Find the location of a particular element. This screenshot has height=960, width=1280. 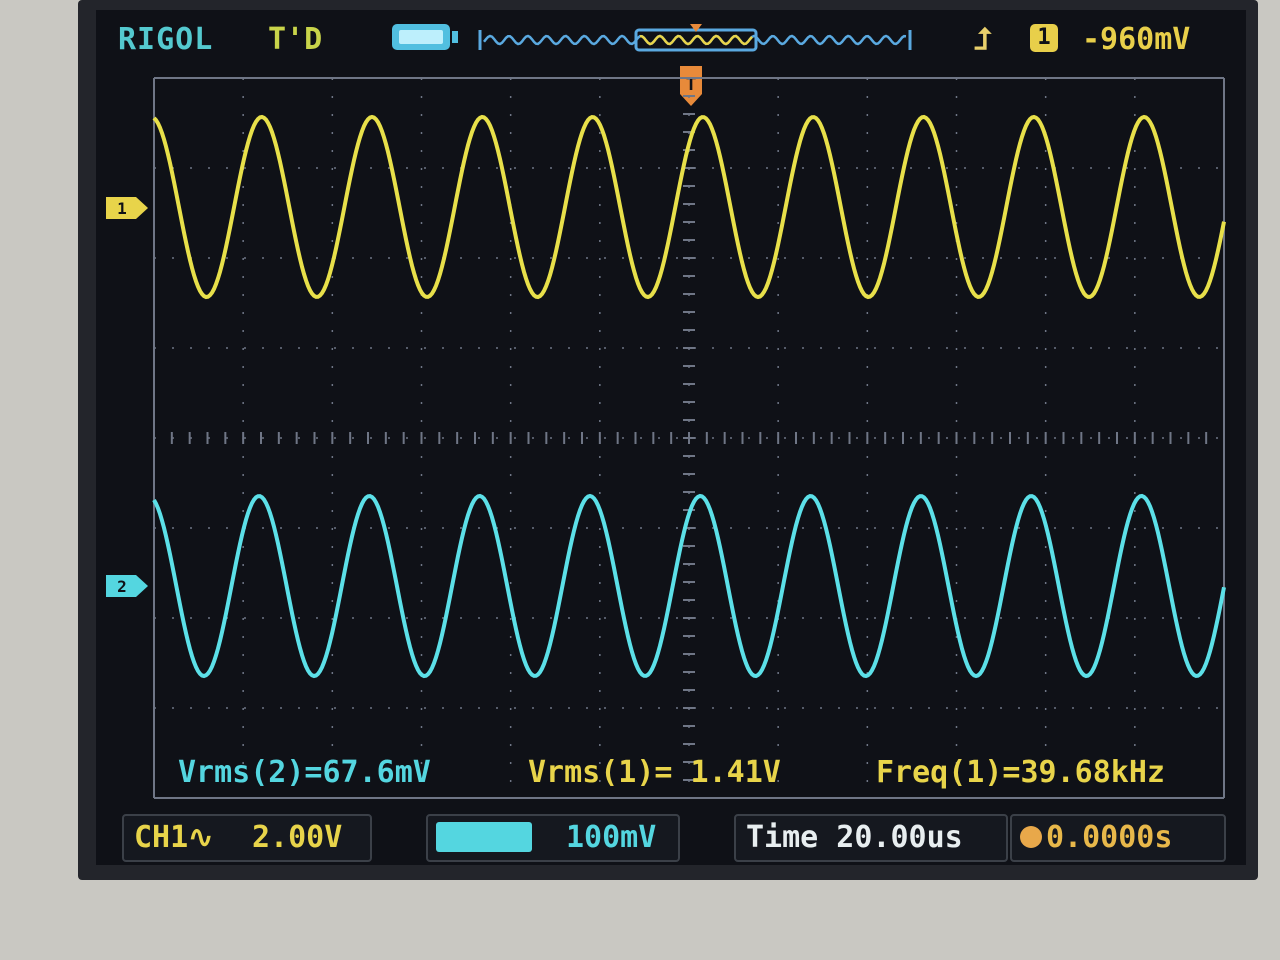

trigger-offset-box: 0.0000s is located at coordinates (1118, 838).